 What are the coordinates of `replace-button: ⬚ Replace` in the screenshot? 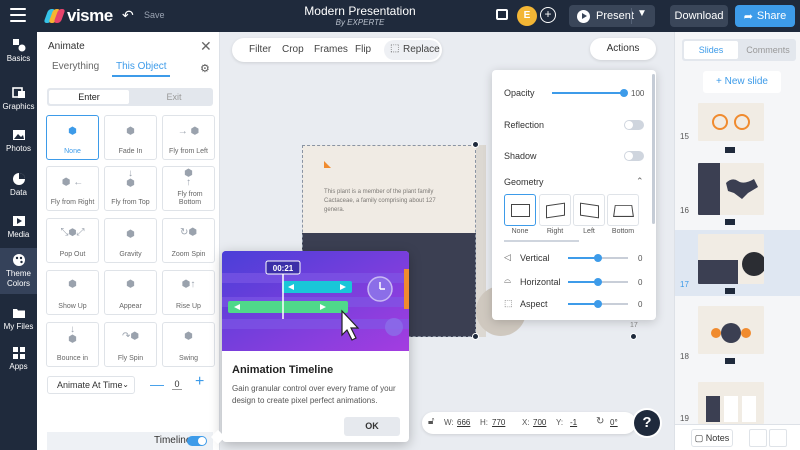 It's located at (412, 50).